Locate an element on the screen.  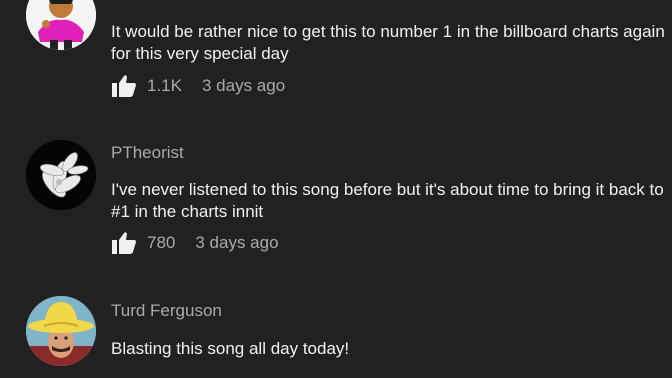
comment-actions: 780 3 days ago is located at coordinates (195, 243).